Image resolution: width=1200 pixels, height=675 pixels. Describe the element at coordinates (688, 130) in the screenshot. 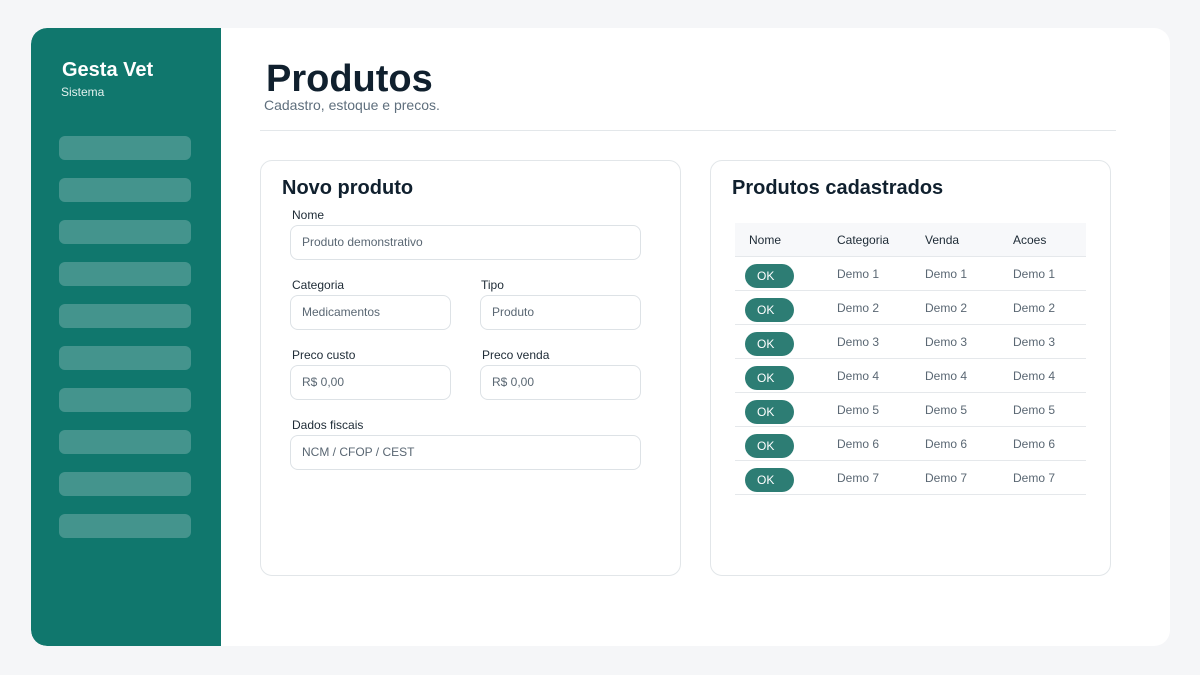

I see `header-divider` at that location.